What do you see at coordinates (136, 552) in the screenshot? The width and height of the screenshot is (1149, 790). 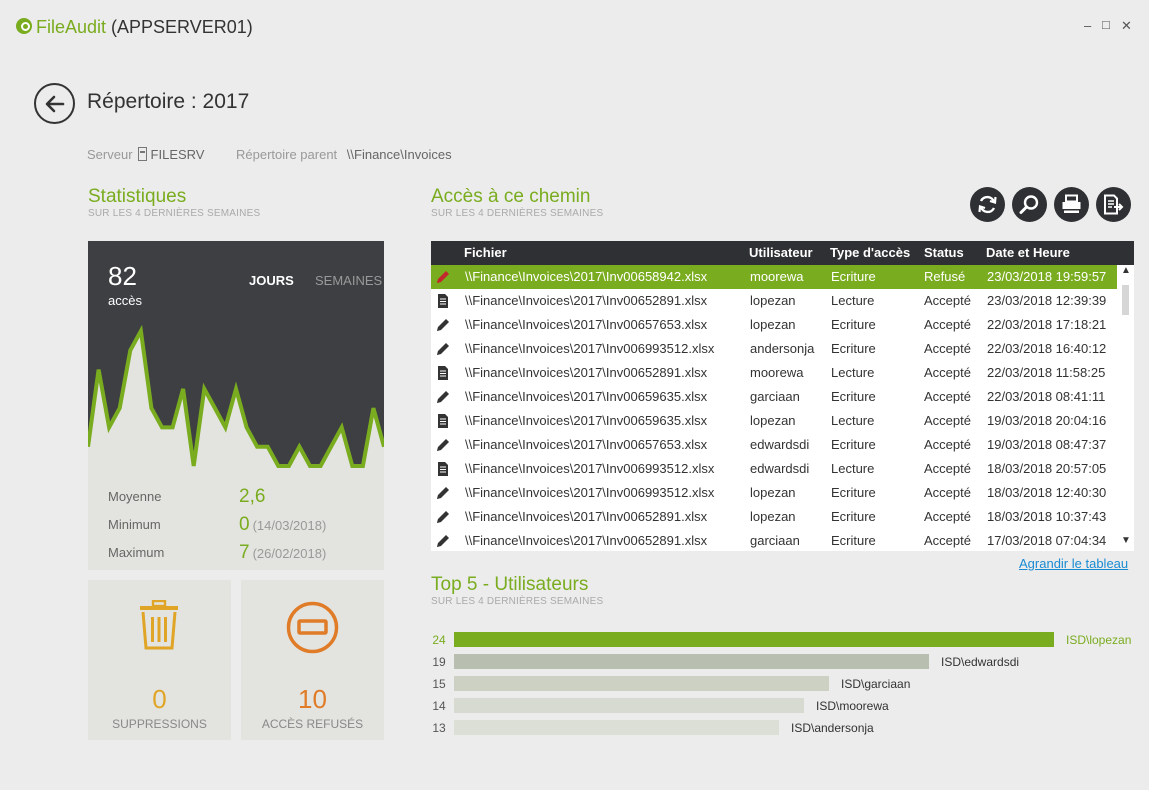 I see `maximum-label: Maximum` at bounding box center [136, 552].